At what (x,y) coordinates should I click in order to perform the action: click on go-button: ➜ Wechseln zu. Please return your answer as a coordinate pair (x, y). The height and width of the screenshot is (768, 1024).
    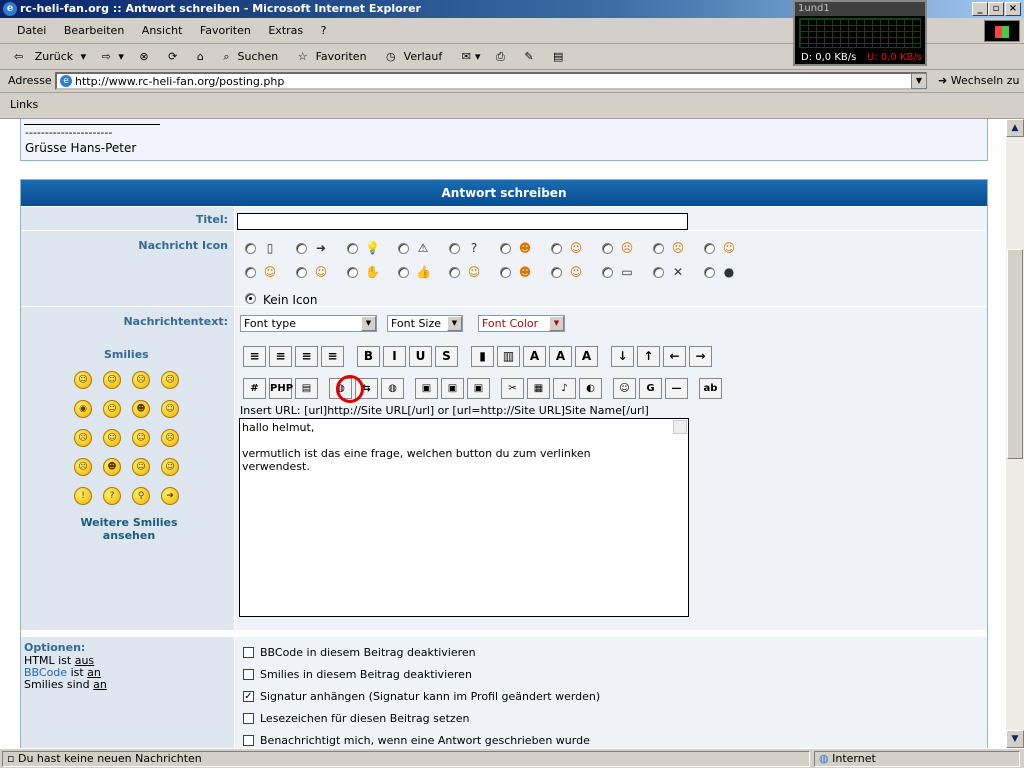
    Looking at the image, I should click on (979, 80).